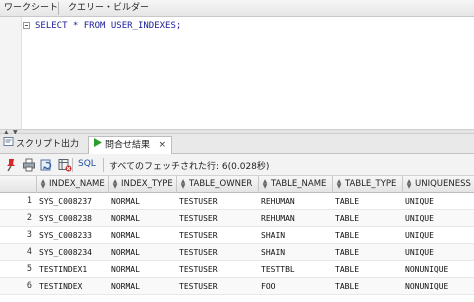 The image size is (474, 302). Describe the element at coordinates (189, 167) in the screenshot. I see `fetch-status: すべてのフェッチされた行: 6(0.028秒)` at that location.